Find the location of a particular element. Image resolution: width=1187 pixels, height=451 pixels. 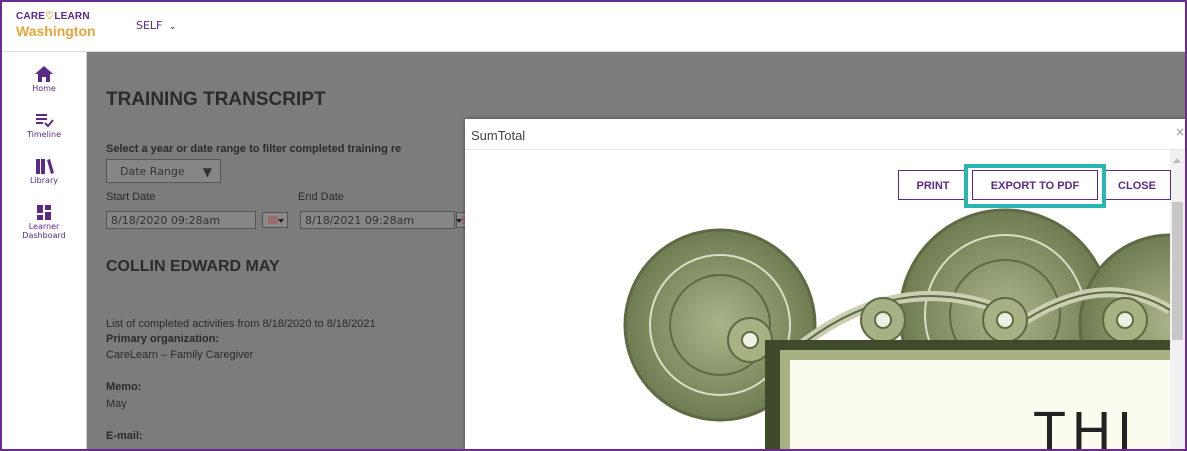

timeline-icon is located at coordinates (45, 121).